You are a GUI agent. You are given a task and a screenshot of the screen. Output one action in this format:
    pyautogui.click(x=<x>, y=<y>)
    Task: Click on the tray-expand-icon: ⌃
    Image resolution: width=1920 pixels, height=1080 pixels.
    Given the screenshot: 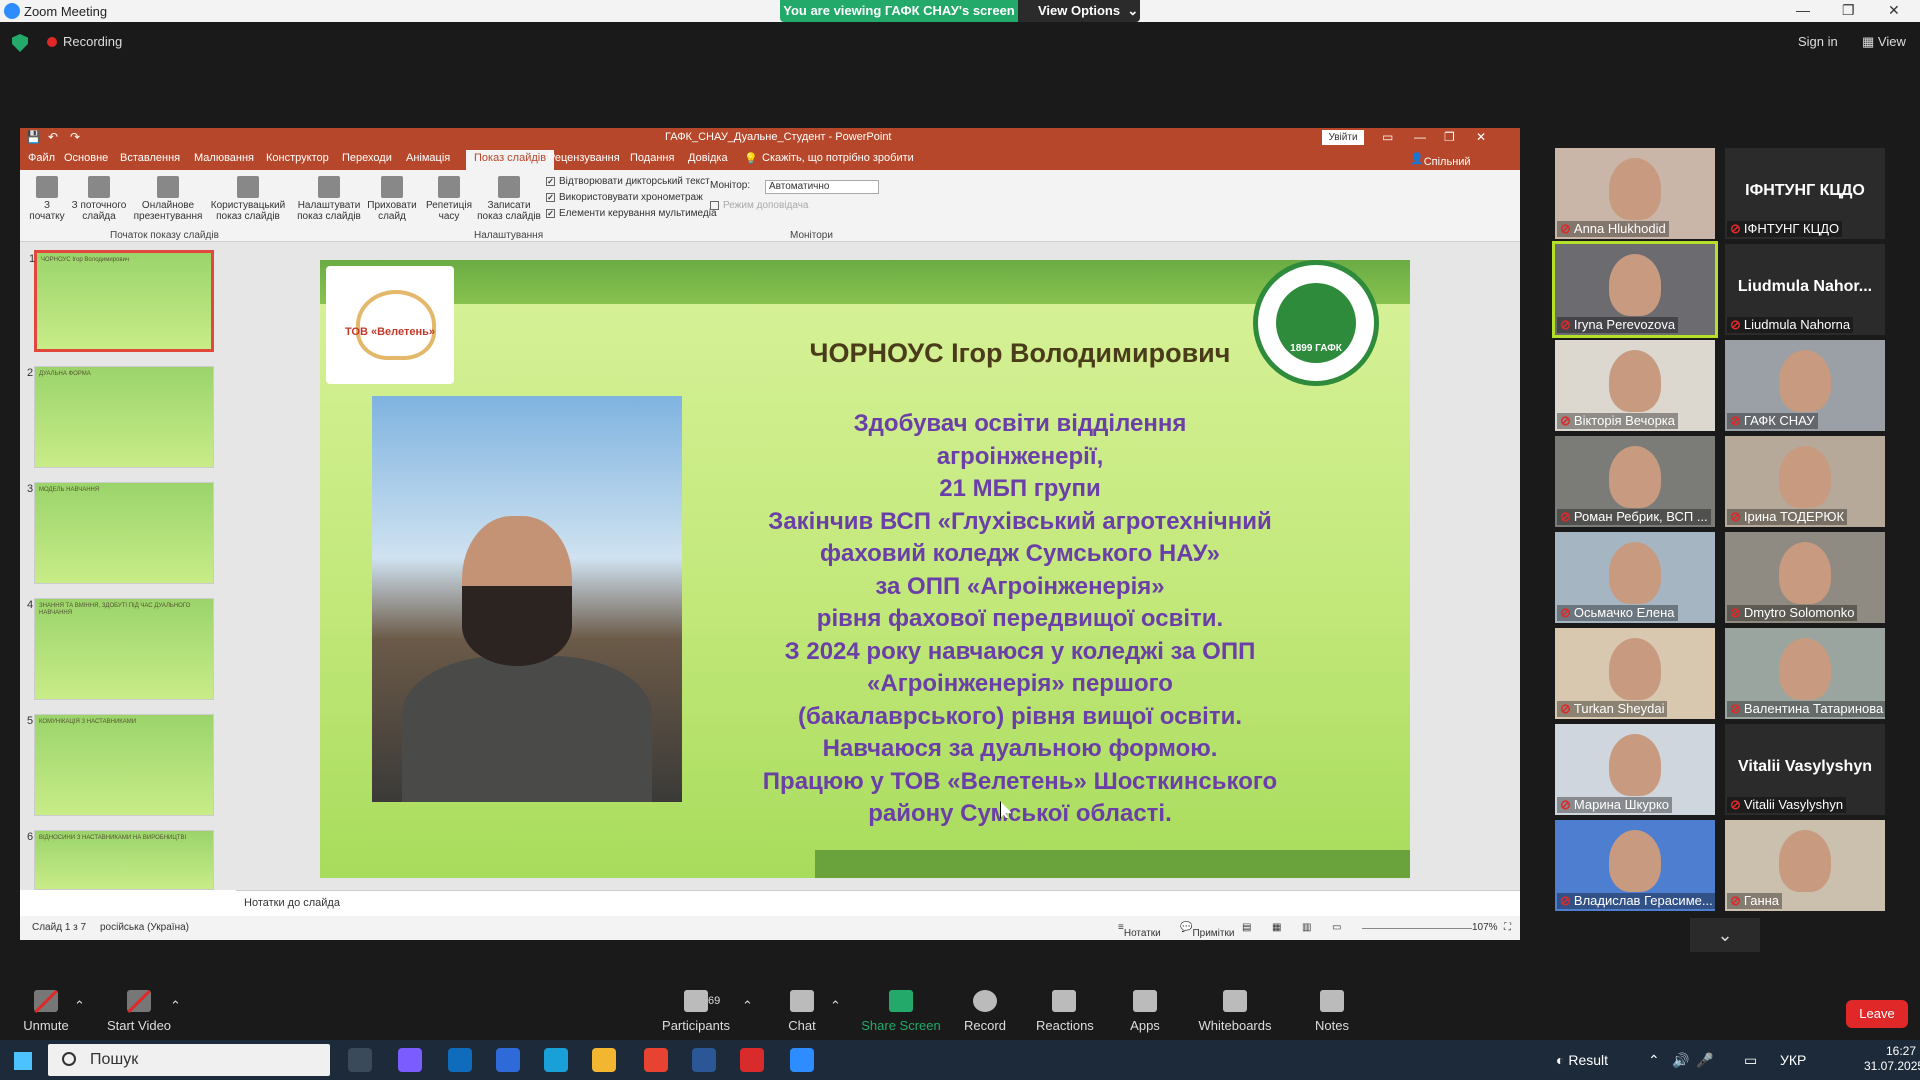 What is the action you would take?
    pyautogui.click(x=1654, y=1060)
    